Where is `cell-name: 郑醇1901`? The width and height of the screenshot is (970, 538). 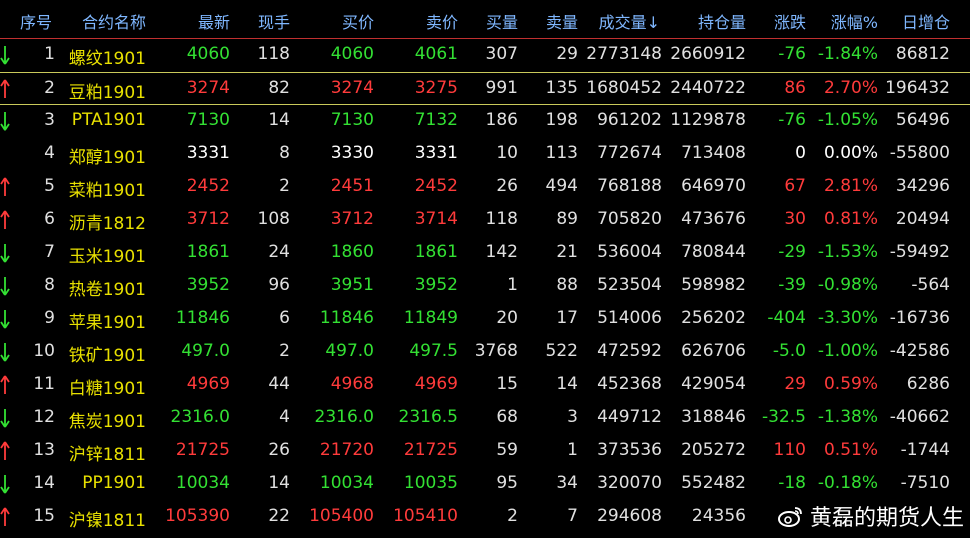
cell-name: 郑醇1901 is located at coordinates (107, 158).